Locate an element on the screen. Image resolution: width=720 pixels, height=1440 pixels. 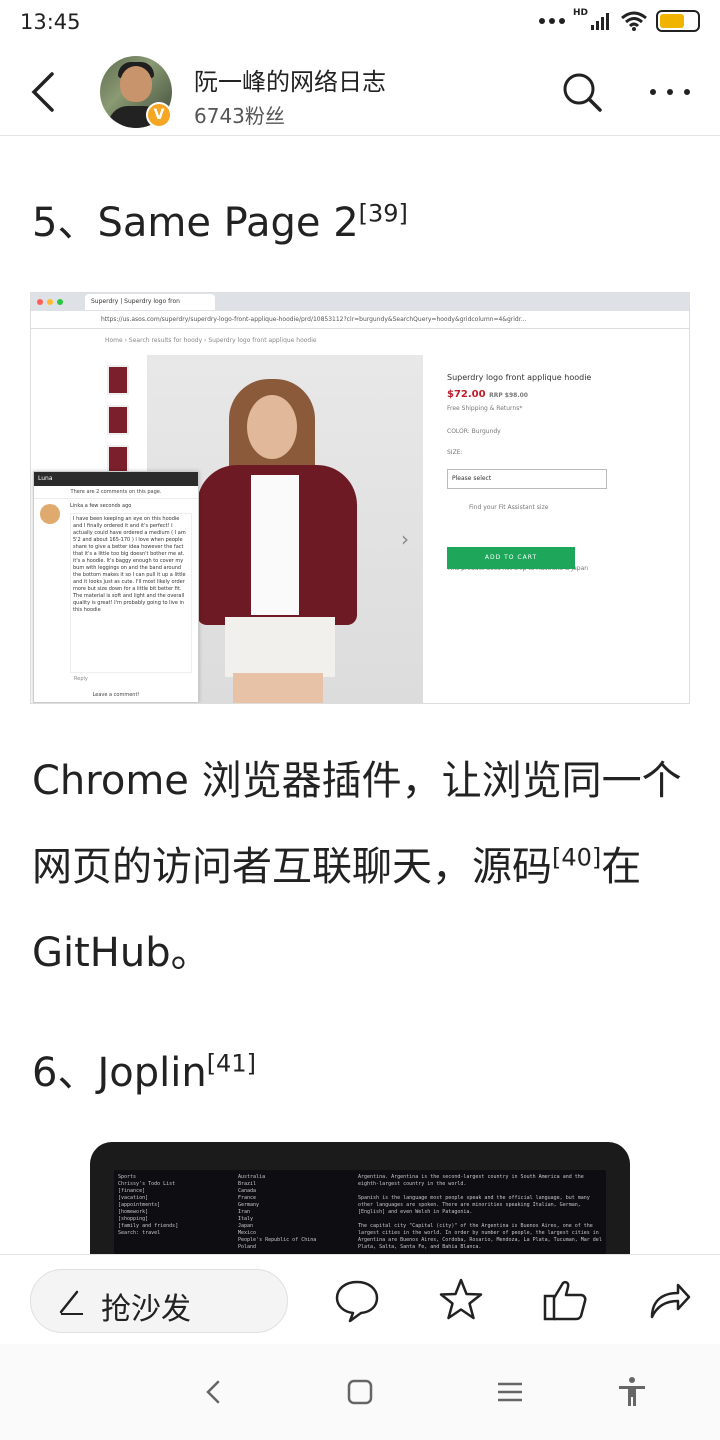
accessibility-icon is located at coordinates (632, 1392).